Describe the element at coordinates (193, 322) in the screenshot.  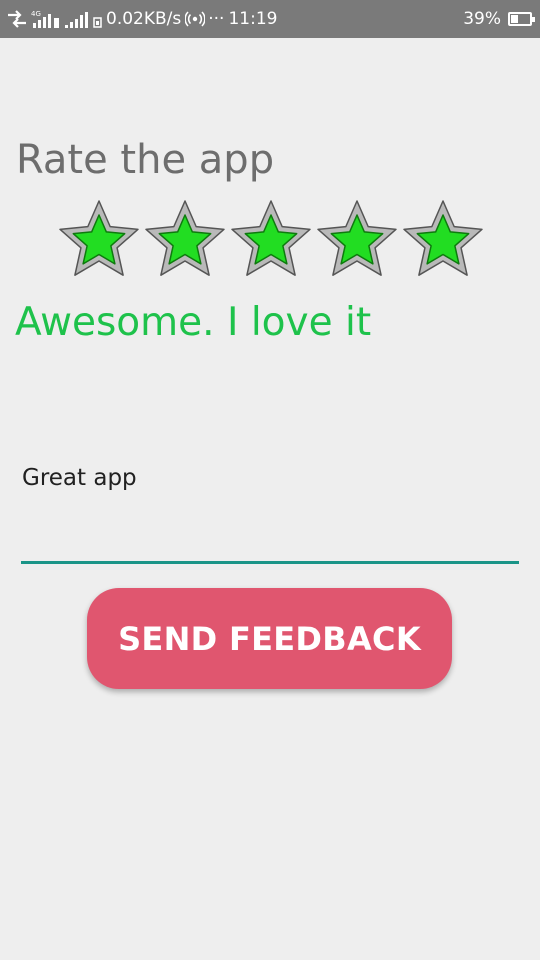
I see `rating-message: Awesome. I love it` at that location.